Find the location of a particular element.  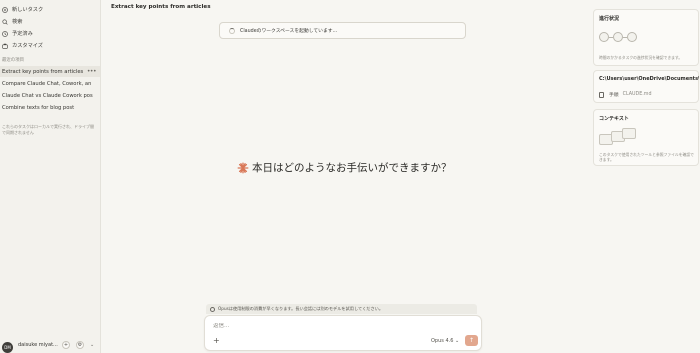

add-attachment-button: + is located at coordinates (216, 341).